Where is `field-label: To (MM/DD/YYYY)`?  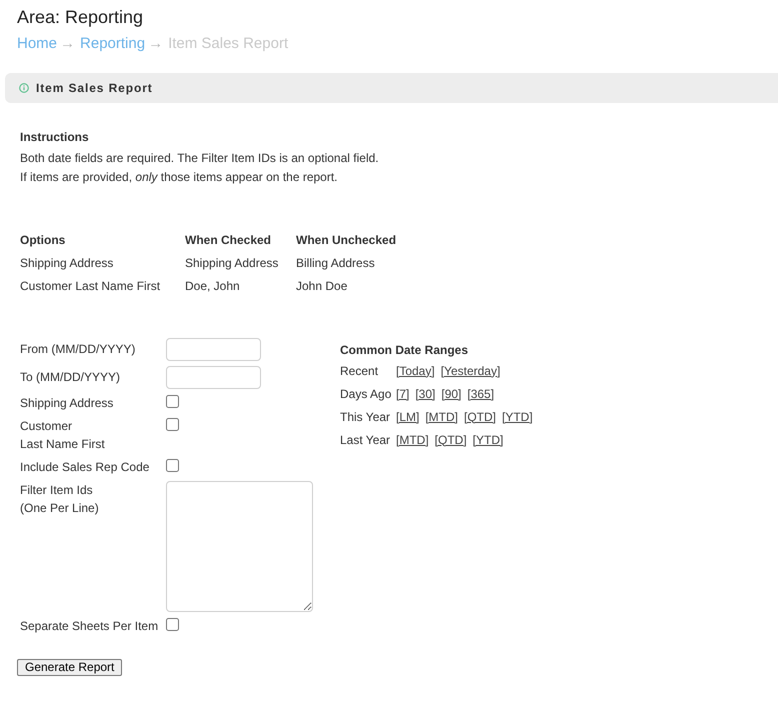 field-label: To (MM/DD/YYYY) is located at coordinates (71, 377).